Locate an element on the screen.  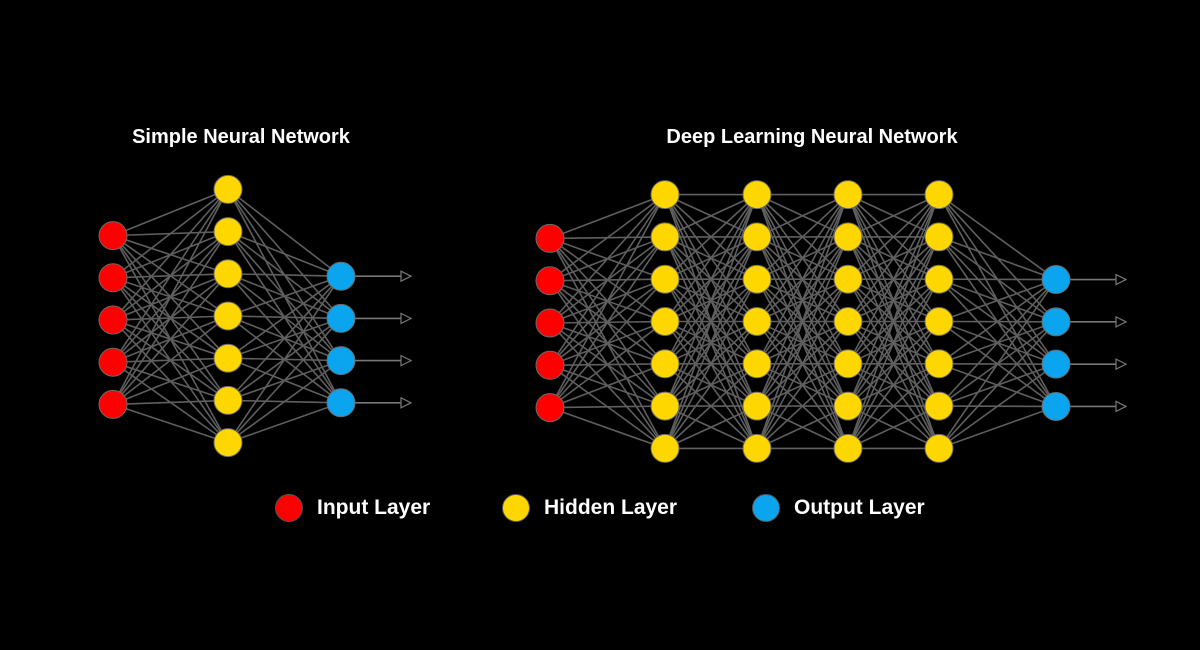
simple-network-title: Simple Neural Network is located at coordinates (241, 137).